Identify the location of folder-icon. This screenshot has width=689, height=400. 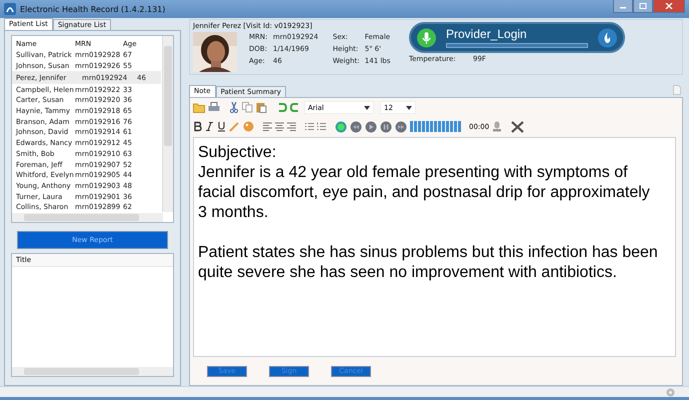
(199, 107).